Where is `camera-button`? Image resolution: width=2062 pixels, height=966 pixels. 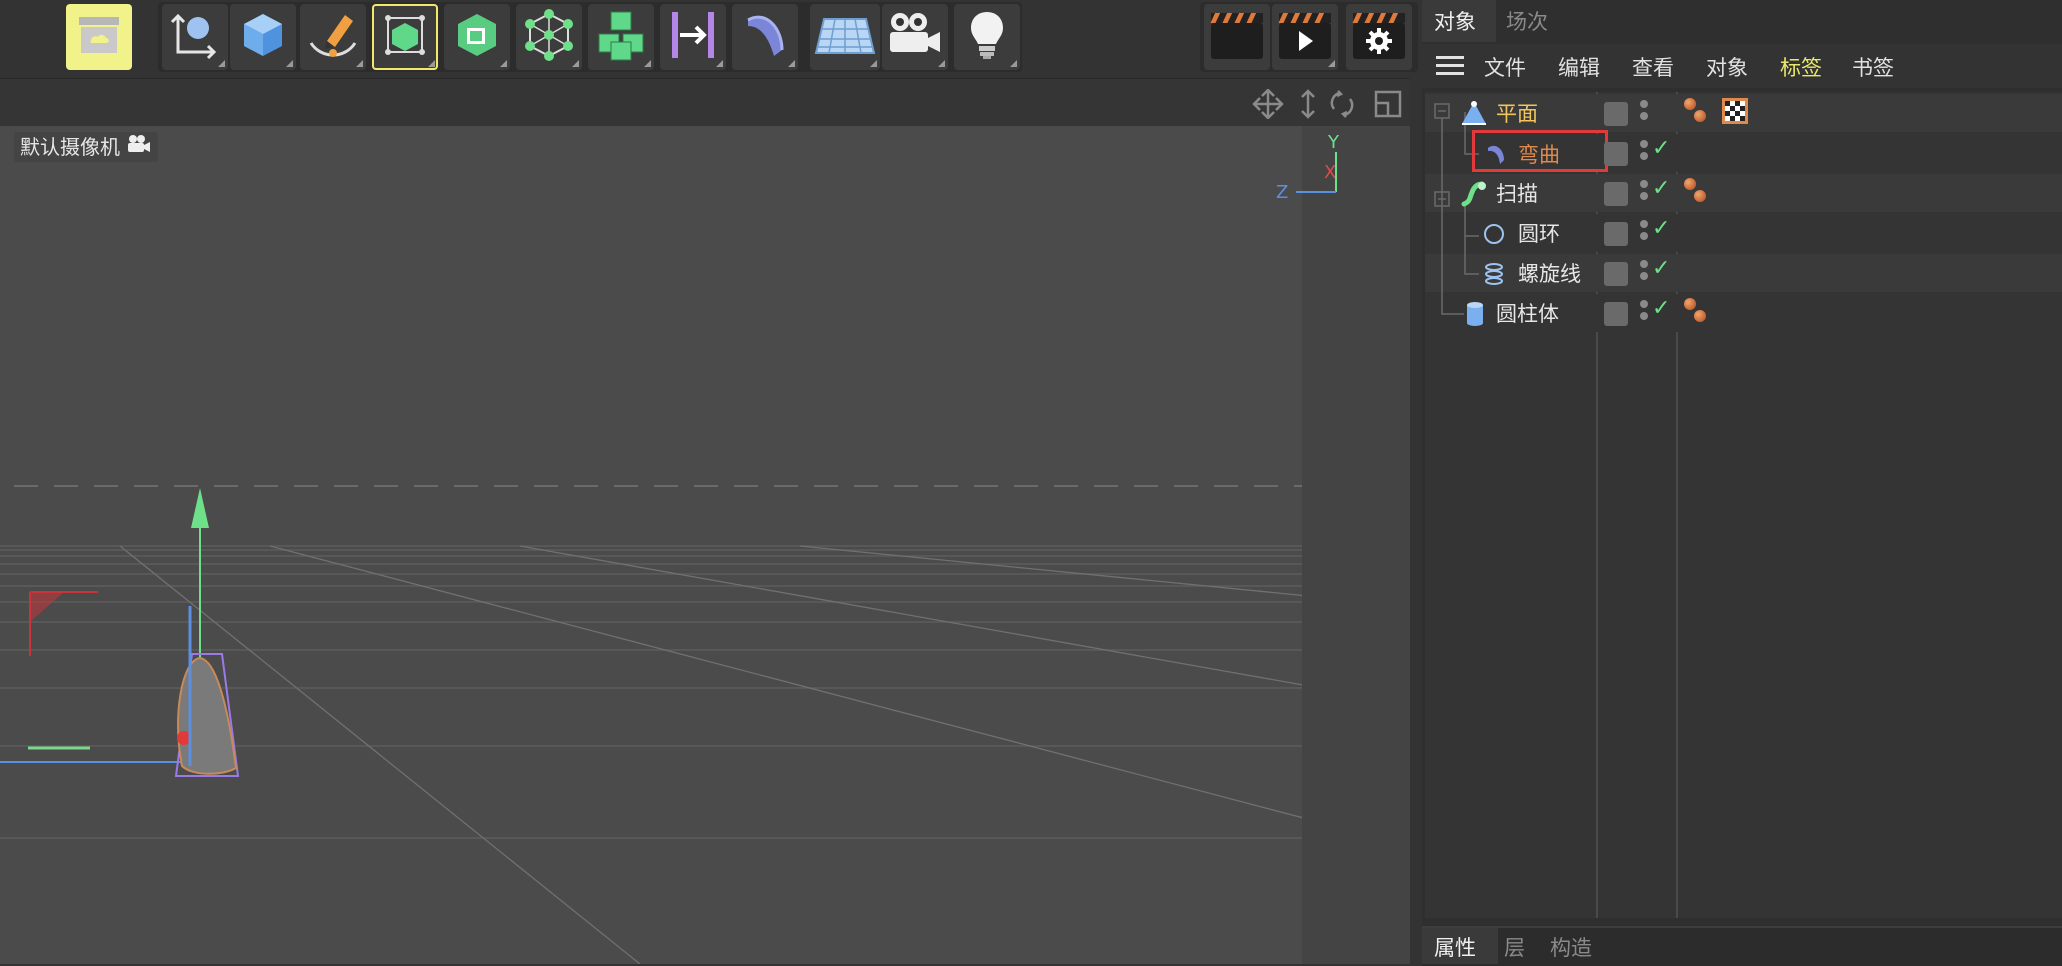
camera-button is located at coordinates (915, 37).